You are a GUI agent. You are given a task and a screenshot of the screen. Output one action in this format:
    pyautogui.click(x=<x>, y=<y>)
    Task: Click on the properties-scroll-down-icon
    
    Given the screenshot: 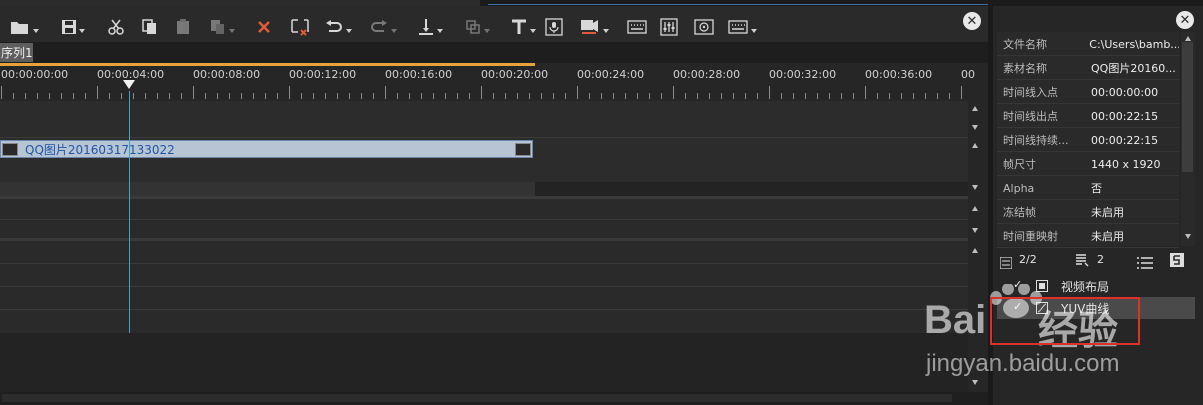 What is the action you would take?
    pyautogui.click(x=1188, y=236)
    